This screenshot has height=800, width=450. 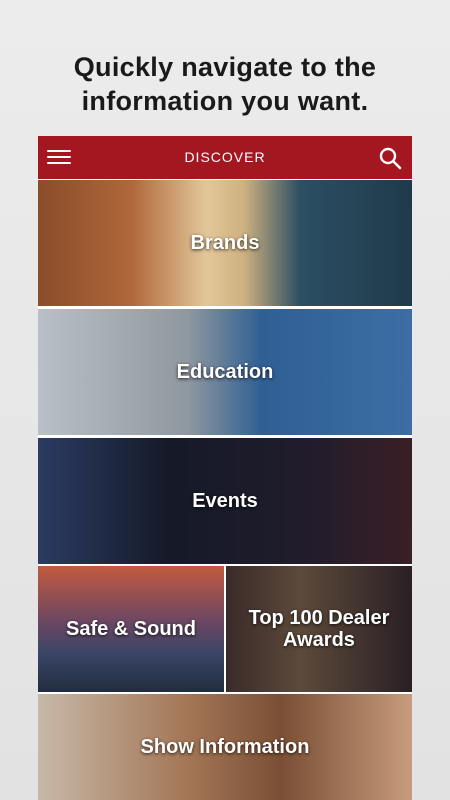 I want to click on tile-label: Education, so click(x=225, y=372).